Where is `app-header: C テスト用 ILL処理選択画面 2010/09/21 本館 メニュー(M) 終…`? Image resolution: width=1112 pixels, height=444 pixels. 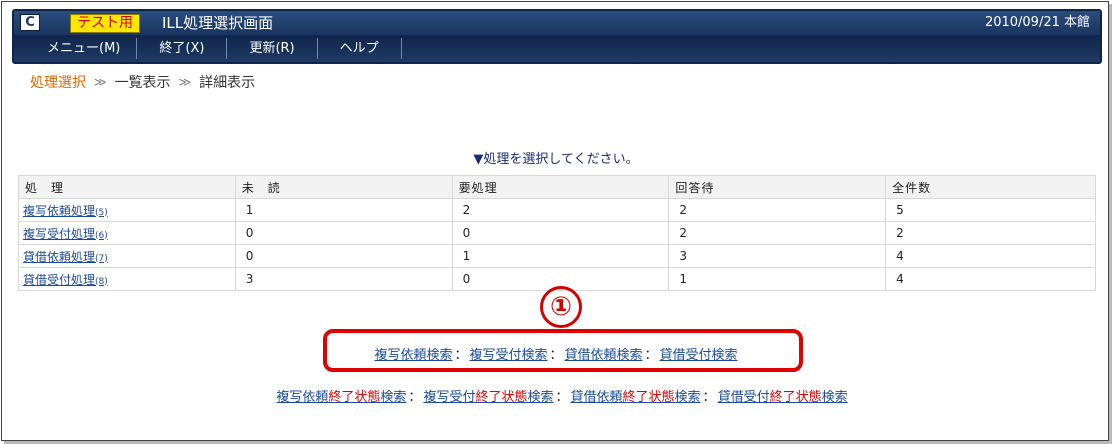
app-header: C テスト用 ILL処理選択画面 2010/09/21 本館 メニュー(M) 終… is located at coordinates (557, 36).